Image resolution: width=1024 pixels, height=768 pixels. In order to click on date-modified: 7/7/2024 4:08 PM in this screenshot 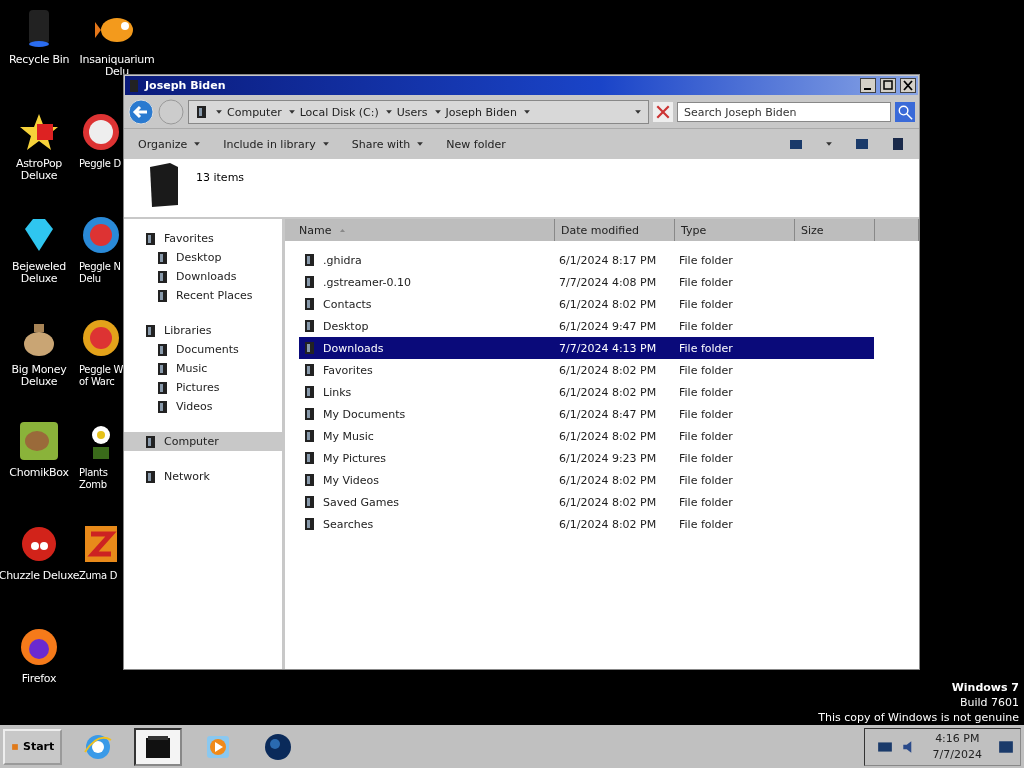, I will do `click(608, 282)`.